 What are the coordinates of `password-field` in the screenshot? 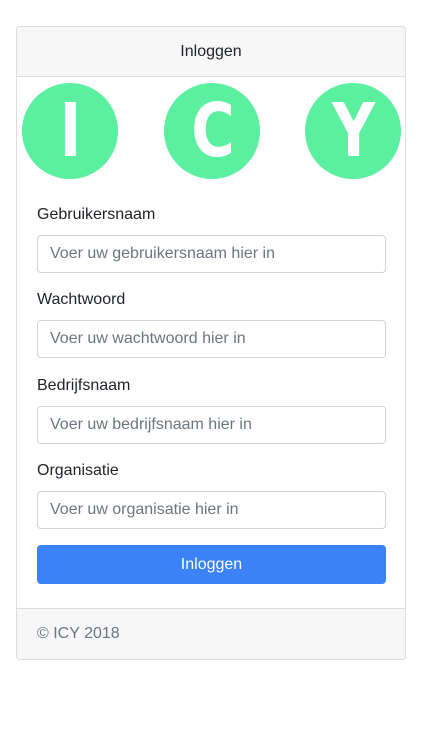 It's located at (211, 339).